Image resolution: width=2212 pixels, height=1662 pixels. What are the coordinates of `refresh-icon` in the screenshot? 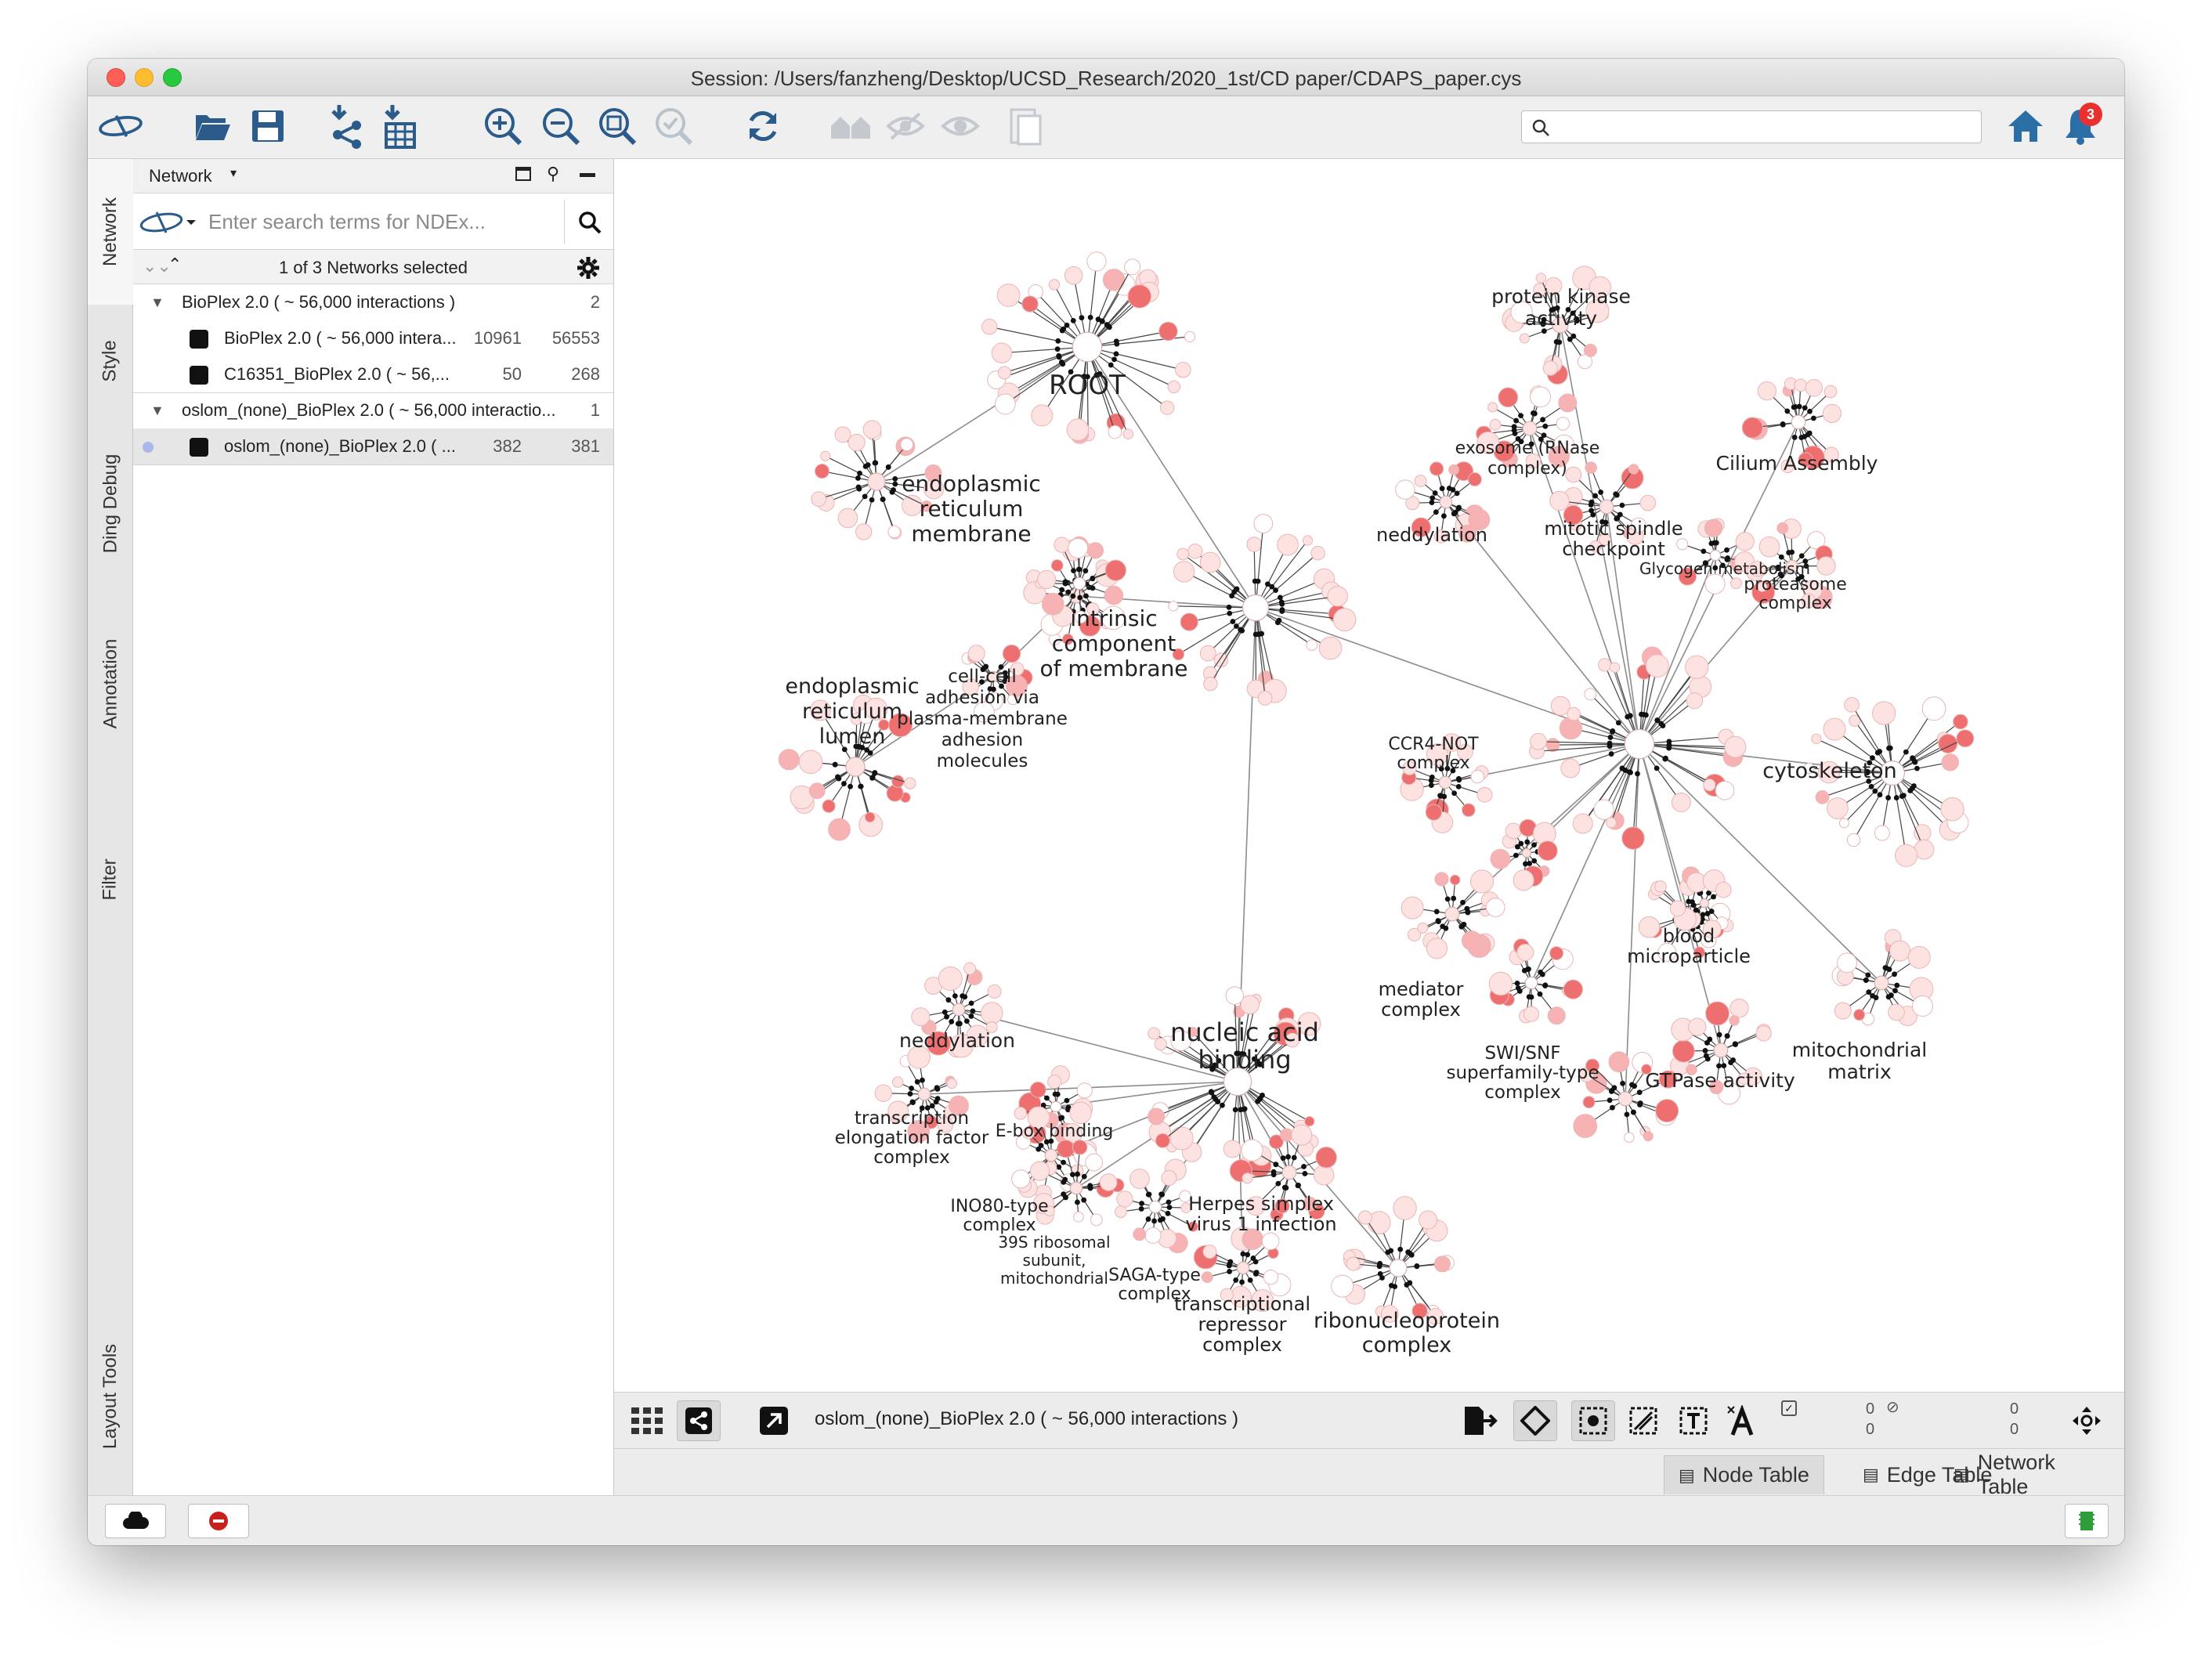 It's located at (763, 127).